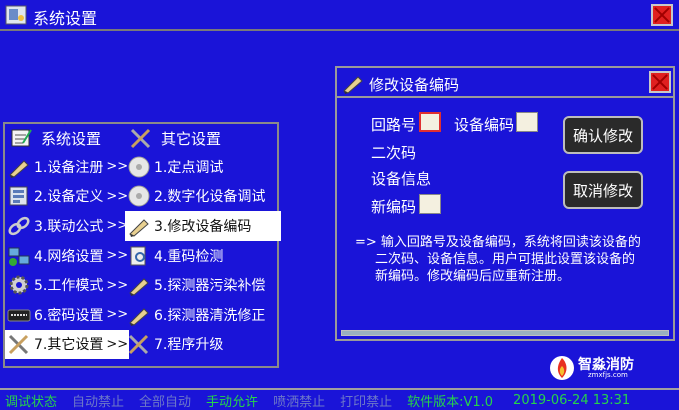 This screenshot has width=679, height=410. Describe the element at coordinates (401, 179) in the screenshot. I see `device-info-label: 设备信息` at that location.